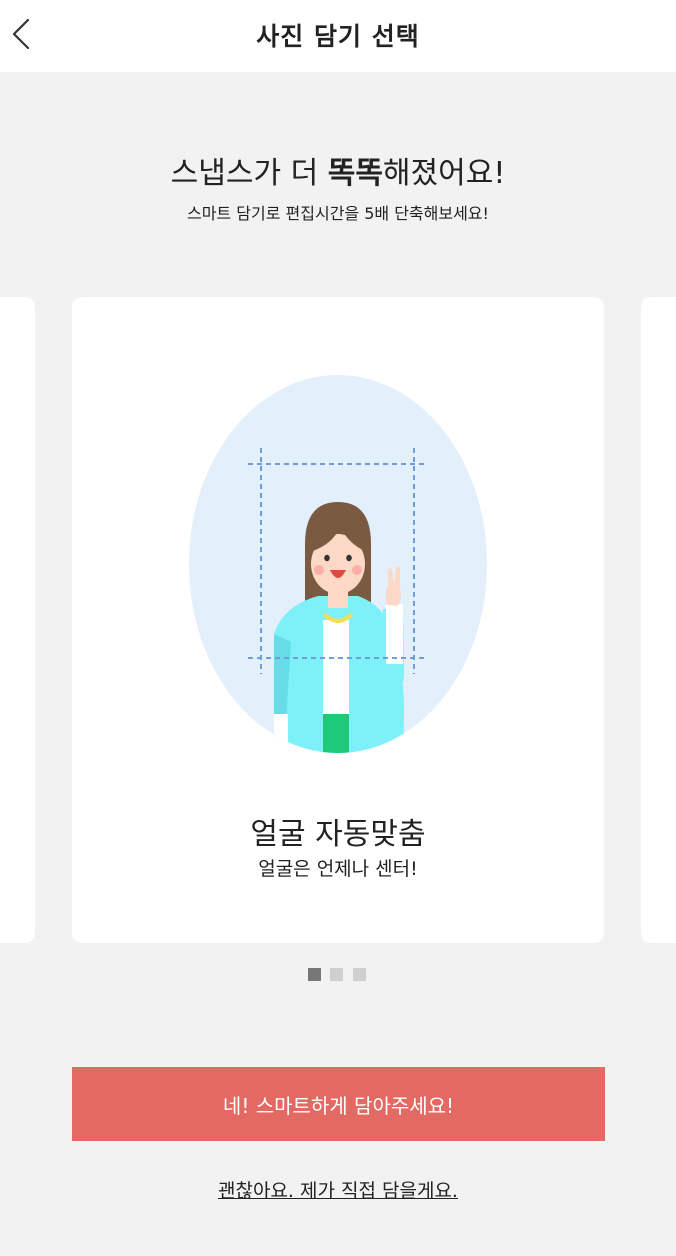  What do you see at coordinates (444, 173) in the screenshot?
I see `headline-text-post: 해졌어요!` at bounding box center [444, 173].